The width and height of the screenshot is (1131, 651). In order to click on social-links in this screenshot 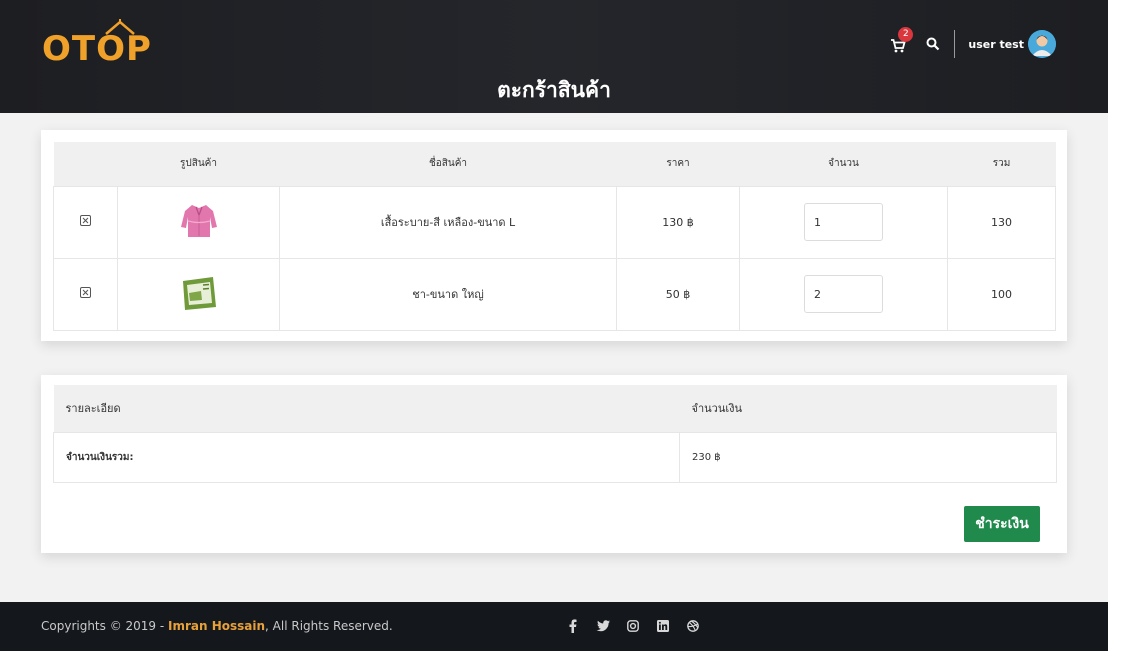, I will do `click(640, 625)`.